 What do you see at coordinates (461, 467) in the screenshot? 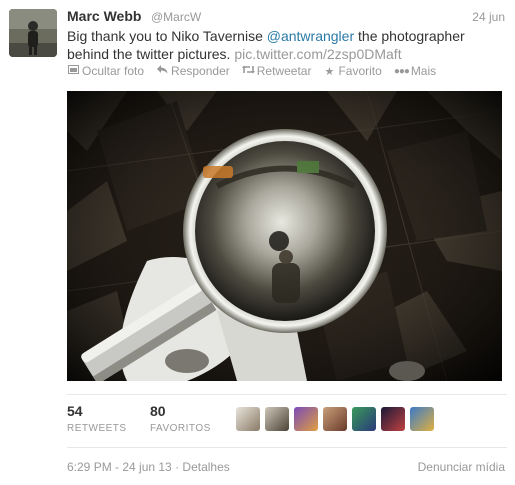
I see `report-media-link: Denunciar mídia` at bounding box center [461, 467].